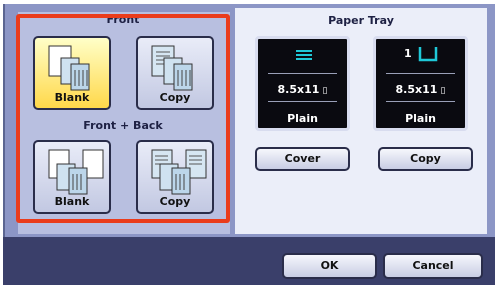 Image resolution: width=497 pixels, height=287 pixels. What do you see at coordinates (304, 55) in the screenshot?
I see `tray-stack-icon` at bounding box center [304, 55].